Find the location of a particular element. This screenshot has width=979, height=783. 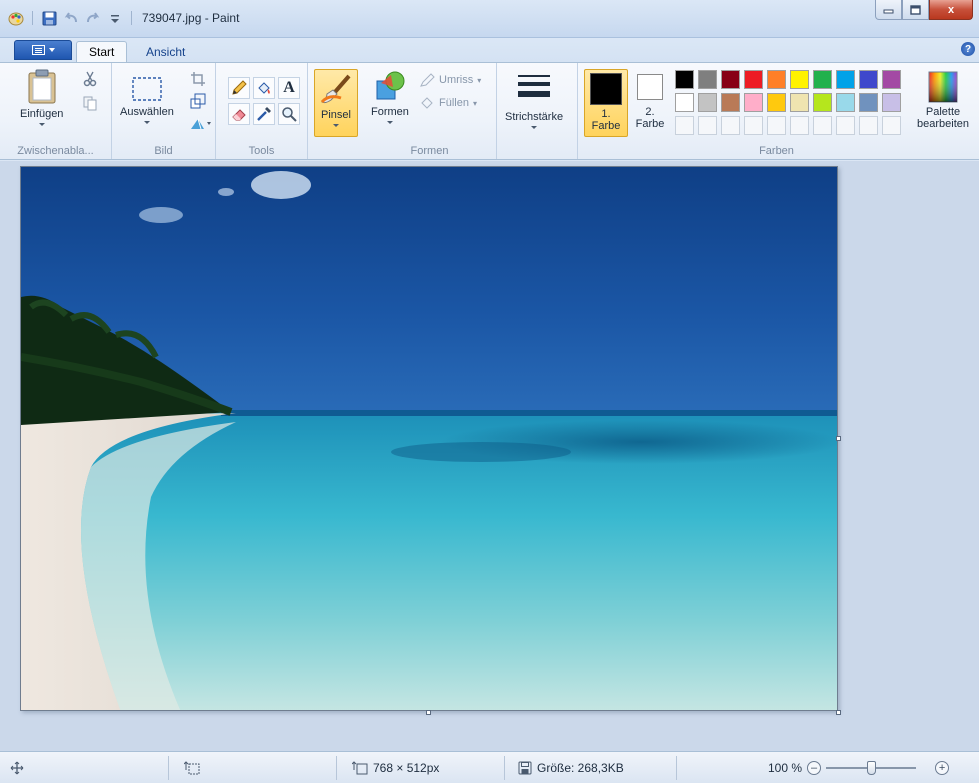

save-icon is located at coordinates (49, 18).